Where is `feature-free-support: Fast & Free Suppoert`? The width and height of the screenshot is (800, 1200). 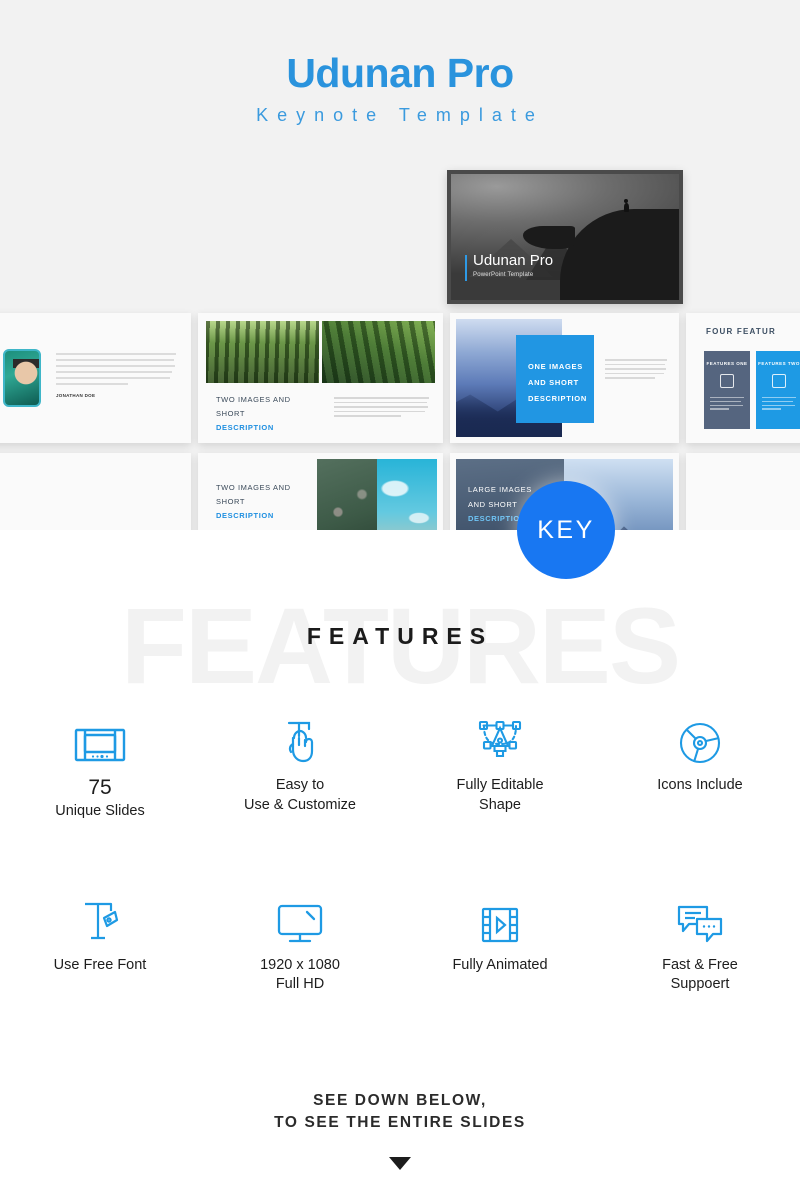
feature-free-support: Fast & Free Suppoert is located at coordinates (700, 941).